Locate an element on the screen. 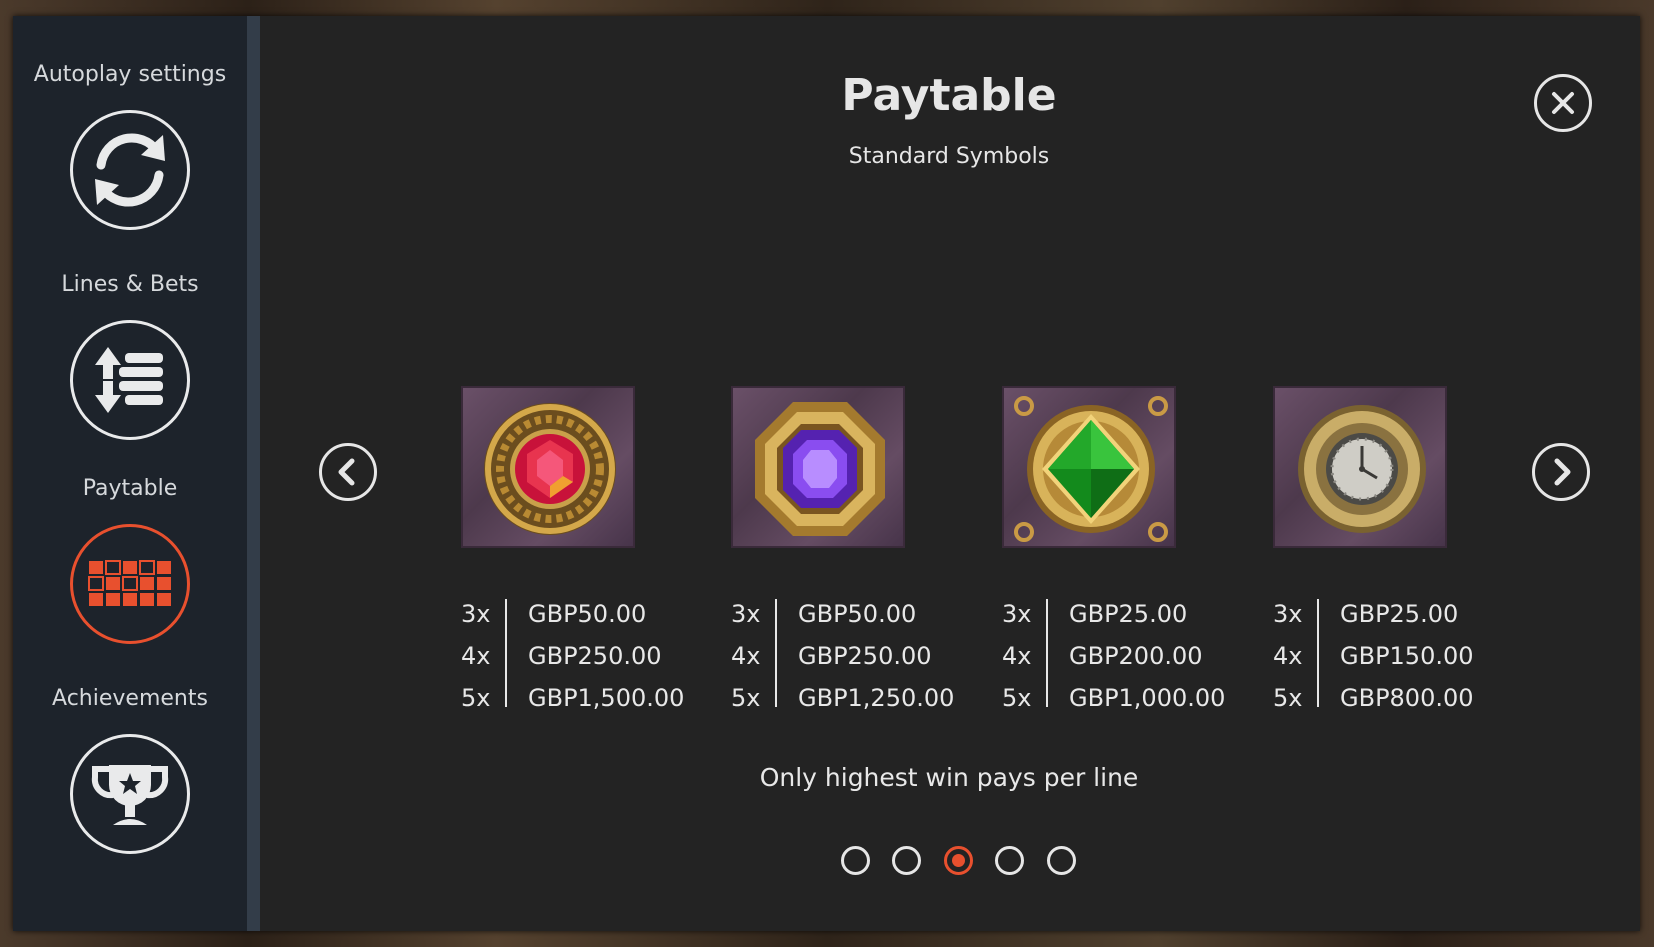  paytable-button is located at coordinates (130, 584).